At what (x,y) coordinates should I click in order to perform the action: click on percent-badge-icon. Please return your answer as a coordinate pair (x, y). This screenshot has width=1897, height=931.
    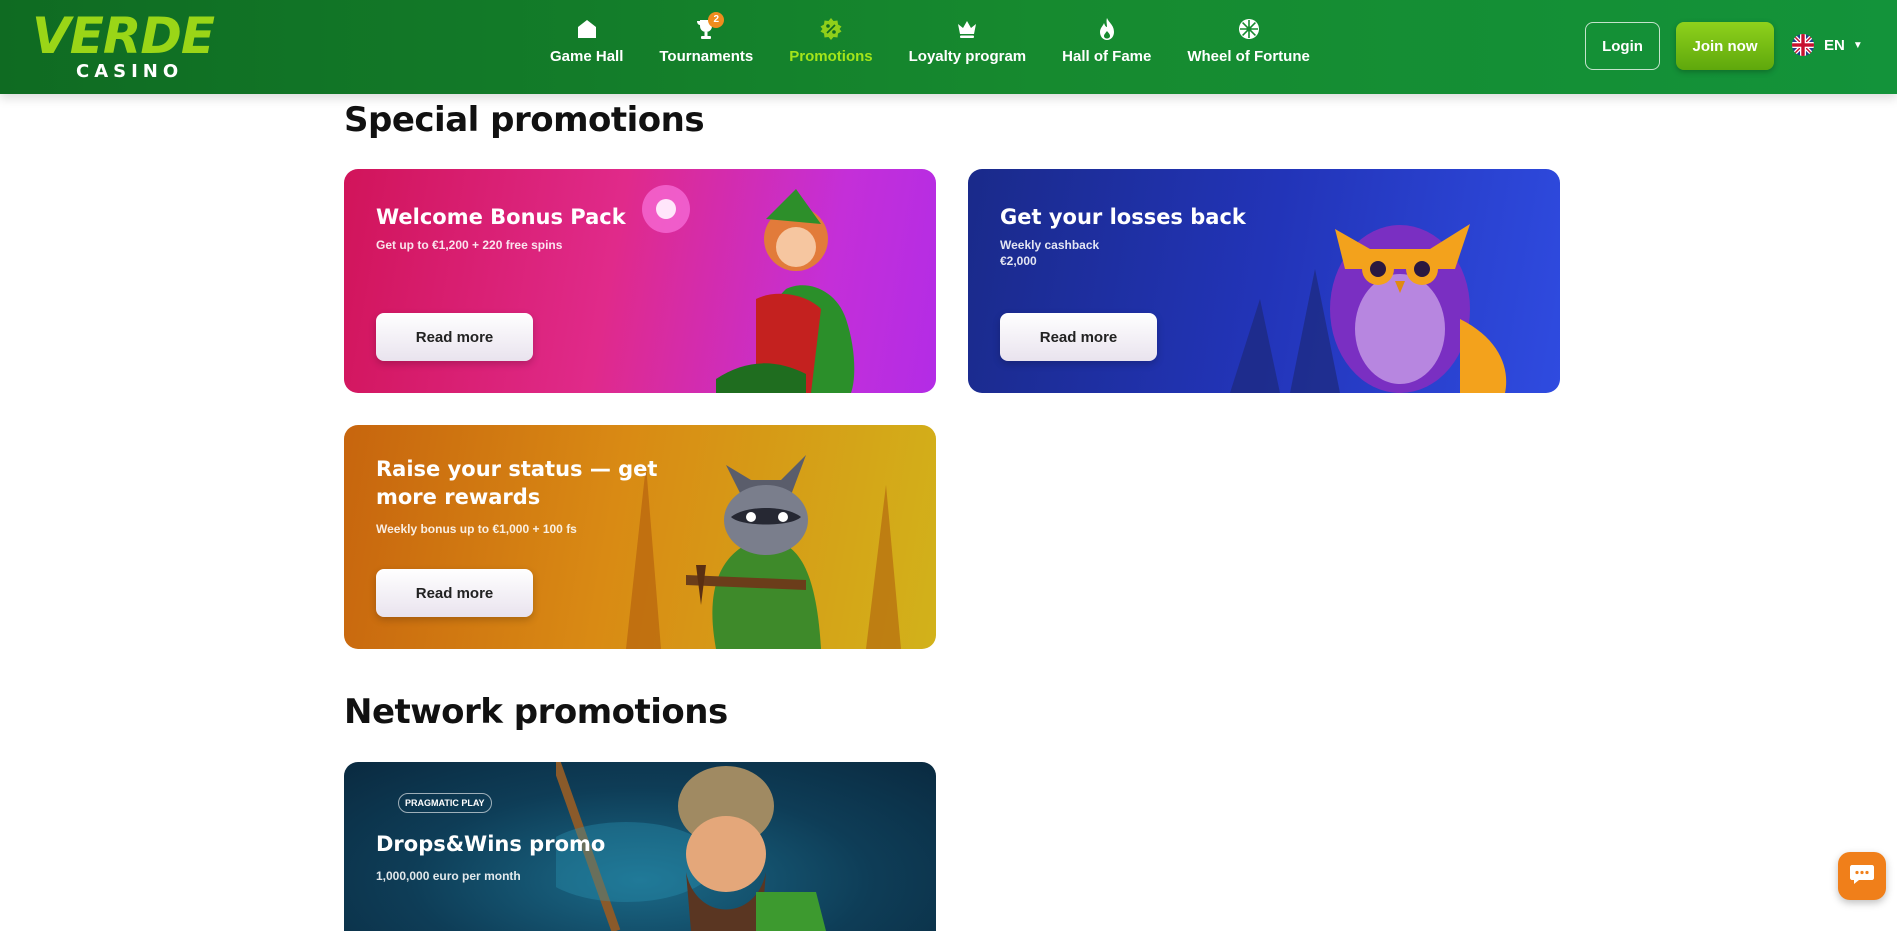
    Looking at the image, I should click on (831, 29).